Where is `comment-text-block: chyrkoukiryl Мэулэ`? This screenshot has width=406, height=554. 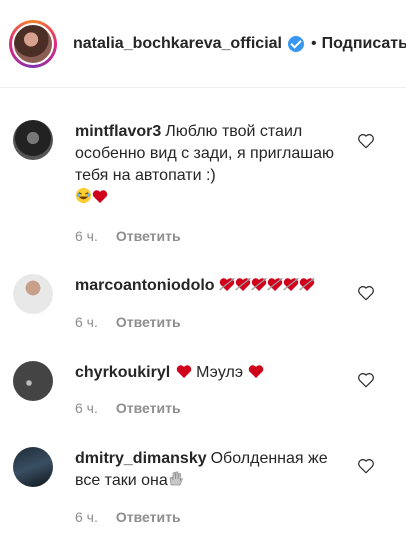 comment-text-block: chyrkoukiryl Мэулэ is located at coordinates (210, 373).